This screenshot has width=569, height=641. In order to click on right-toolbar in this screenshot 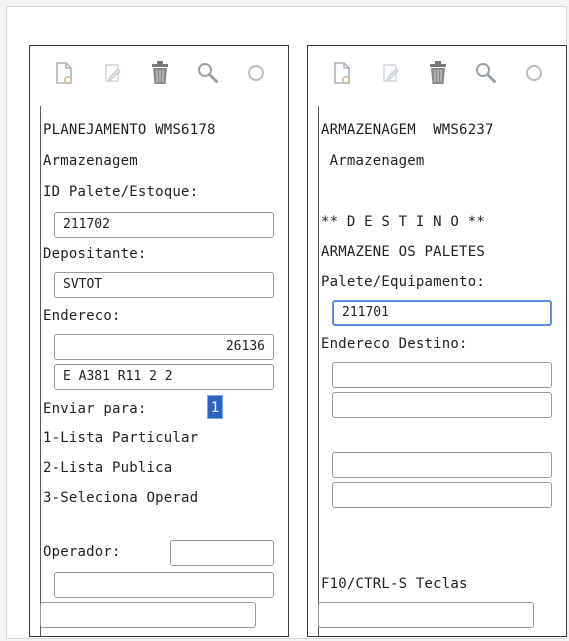, I will do `click(437, 73)`.